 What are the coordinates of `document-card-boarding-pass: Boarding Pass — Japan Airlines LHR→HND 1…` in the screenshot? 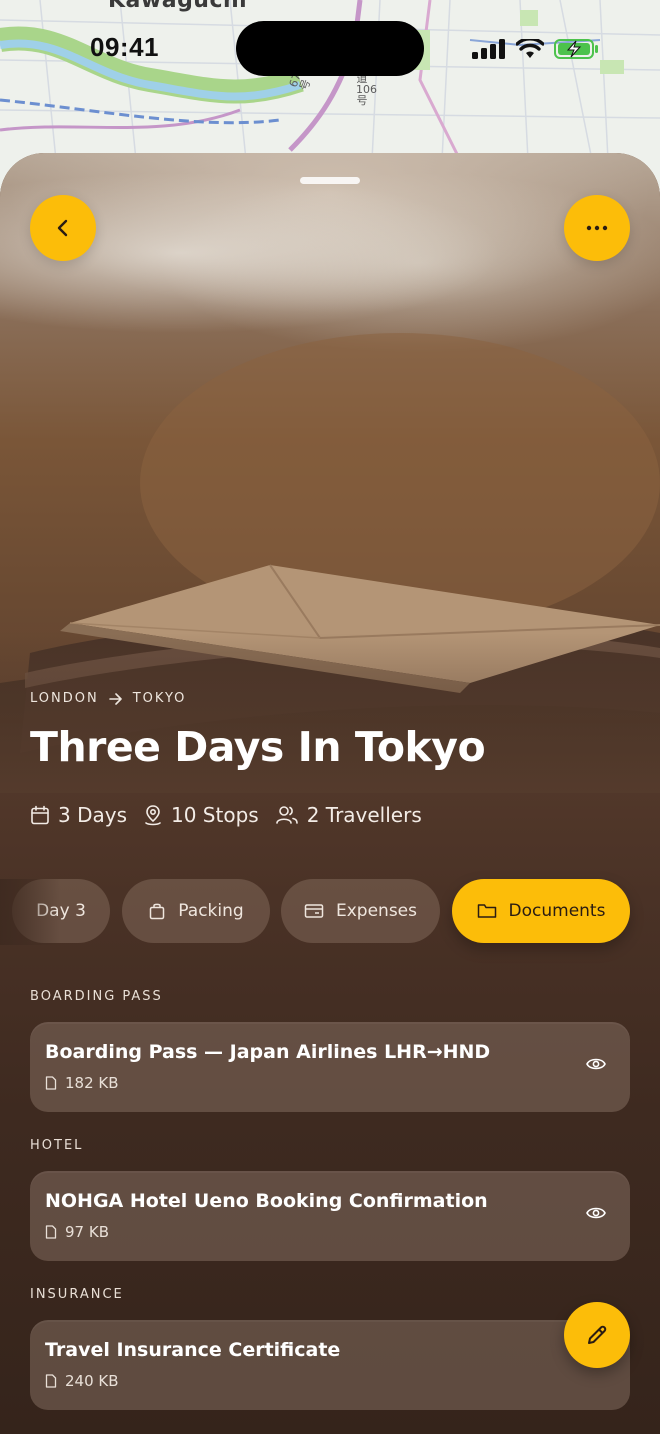 It's located at (330, 1067).